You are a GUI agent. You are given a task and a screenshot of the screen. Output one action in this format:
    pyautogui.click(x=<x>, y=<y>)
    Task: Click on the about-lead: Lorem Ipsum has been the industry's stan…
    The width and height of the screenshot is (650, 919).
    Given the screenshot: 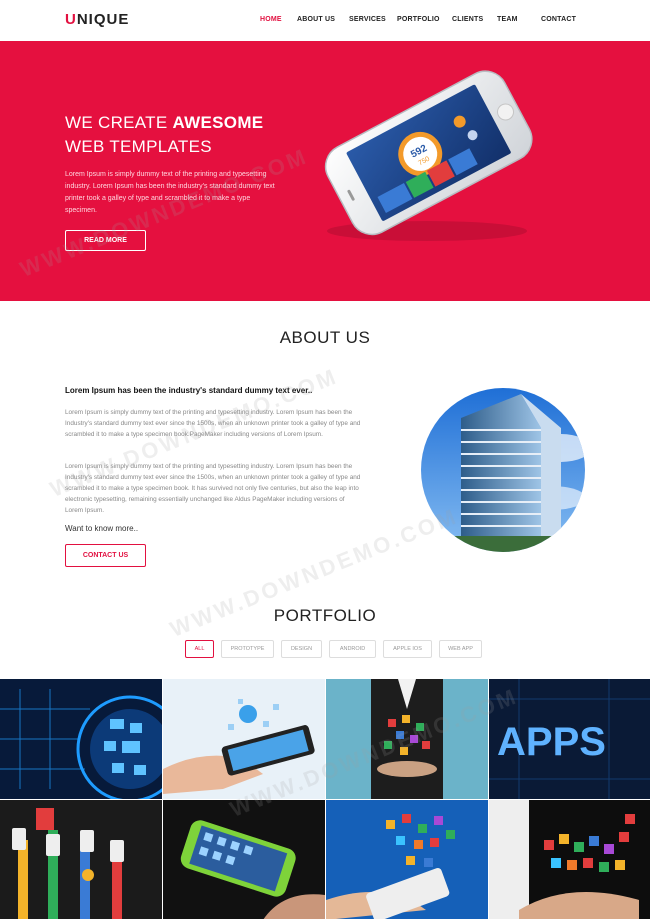 What is the action you would take?
    pyautogui.click(x=189, y=390)
    